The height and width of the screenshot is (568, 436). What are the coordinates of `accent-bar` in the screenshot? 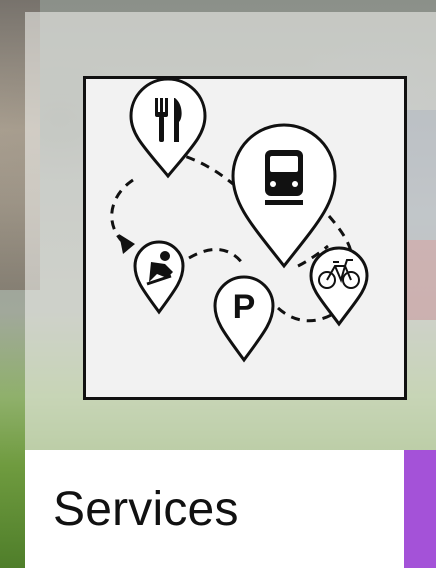 It's located at (420, 509).